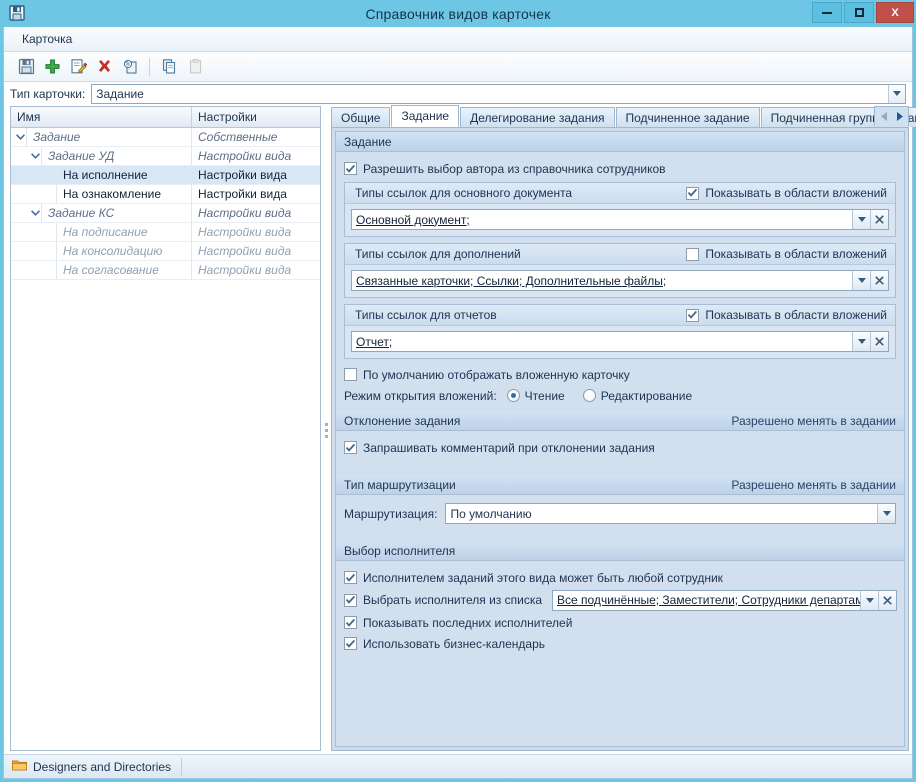  Describe the element at coordinates (26, 67) in the screenshot. I see `save-icon` at that location.